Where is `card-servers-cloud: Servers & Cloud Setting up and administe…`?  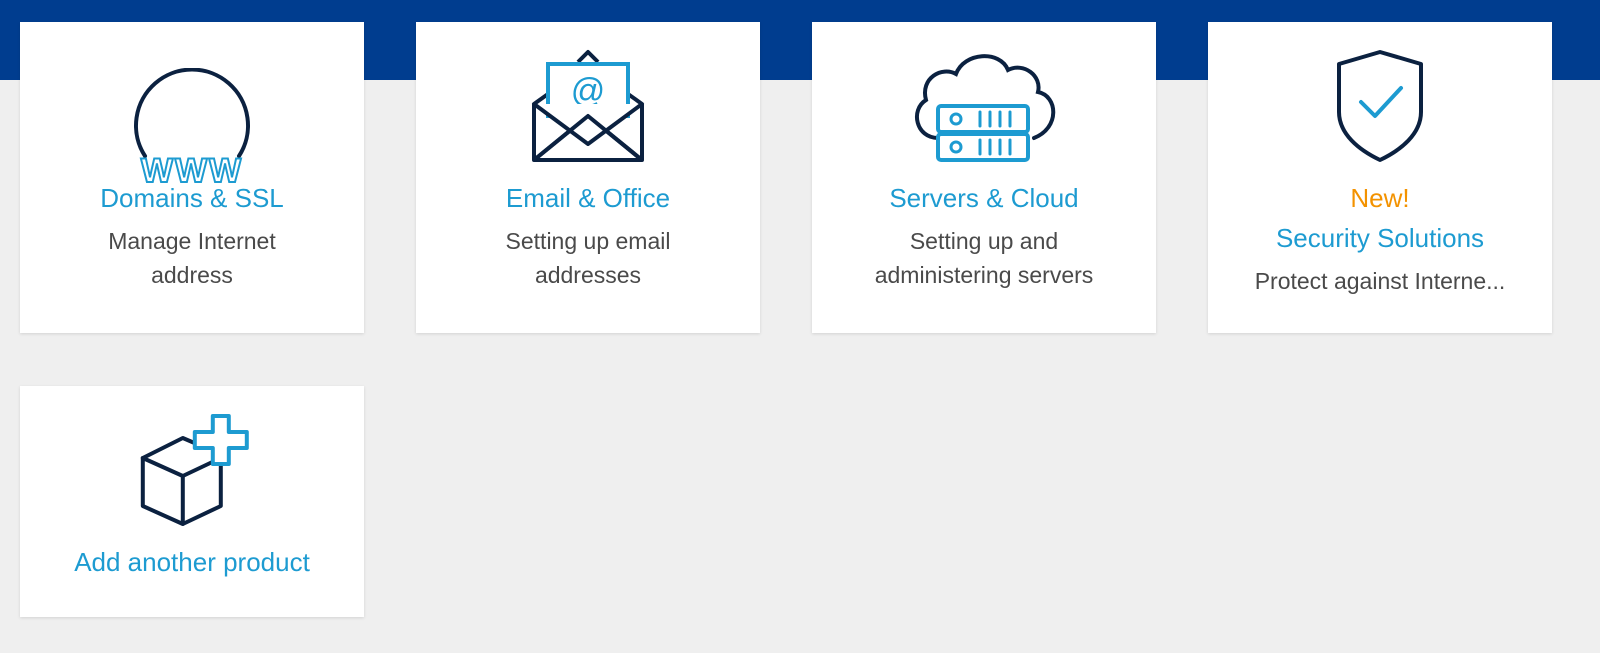 card-servers-cloud: Servers & Cloud Setting up and administe… is located at coordinates (984, 177).